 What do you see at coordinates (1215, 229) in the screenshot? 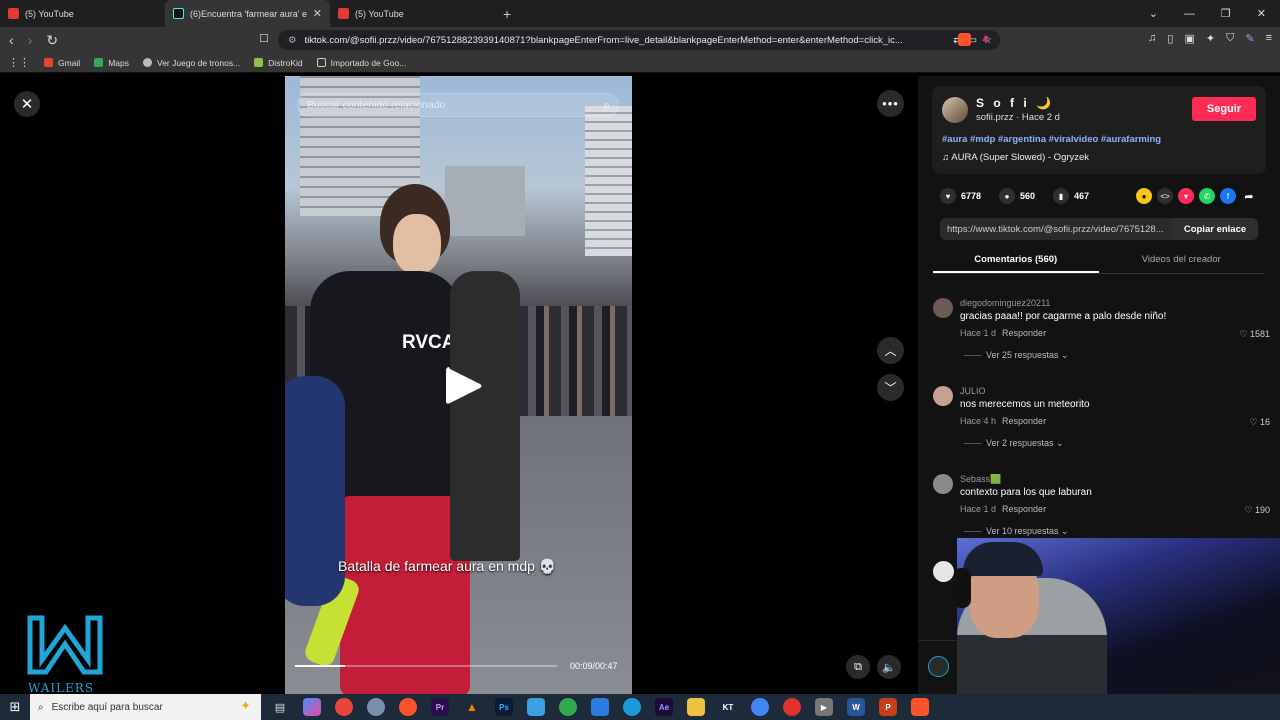
I see `copy-link-button: Copiar enlace` at bounding box center [1215, 229].